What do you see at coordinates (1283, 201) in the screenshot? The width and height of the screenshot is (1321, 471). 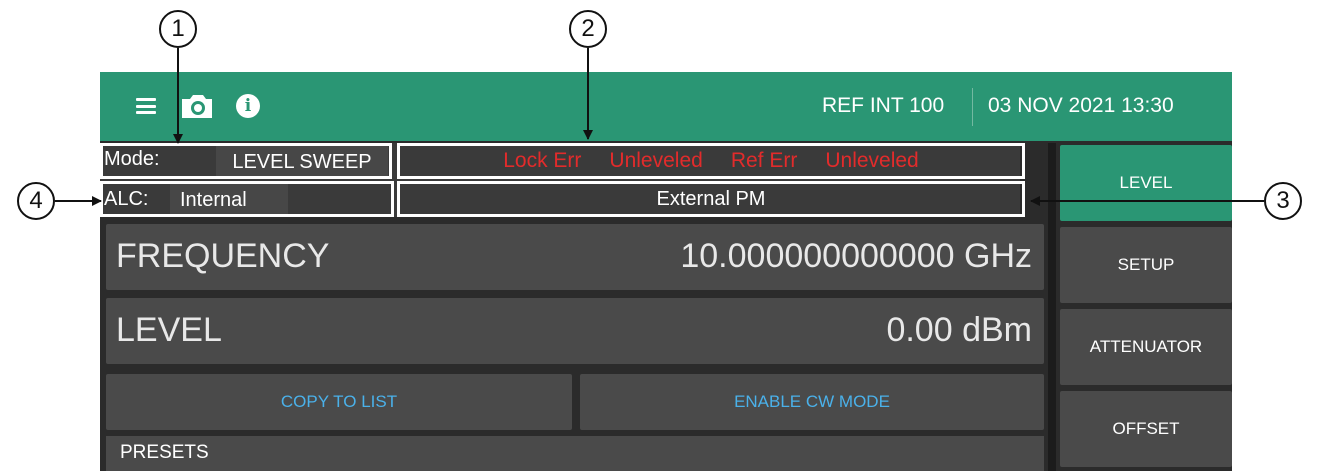 I see `callout-3: 3` at bounding box center [1283, 201].